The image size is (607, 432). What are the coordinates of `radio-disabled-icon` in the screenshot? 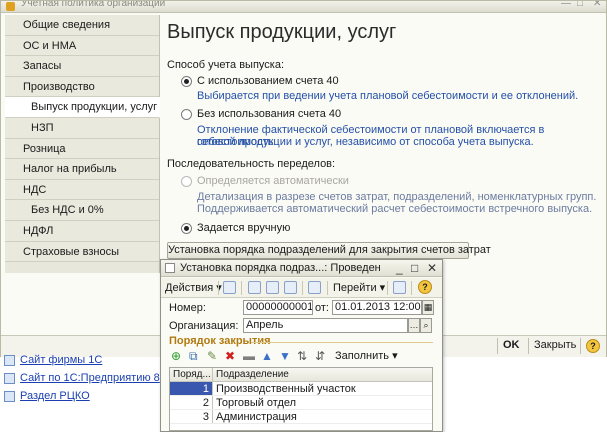 It's located at (186, 181).